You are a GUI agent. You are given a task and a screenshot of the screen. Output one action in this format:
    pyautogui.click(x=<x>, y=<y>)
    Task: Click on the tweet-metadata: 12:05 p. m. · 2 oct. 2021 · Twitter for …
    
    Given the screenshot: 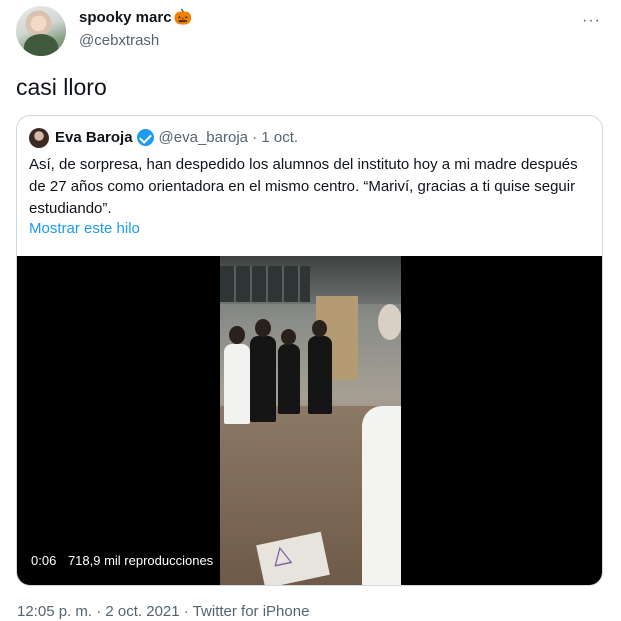 What is the action you would take?
    pyautogui.click(x=163, y=611)
    